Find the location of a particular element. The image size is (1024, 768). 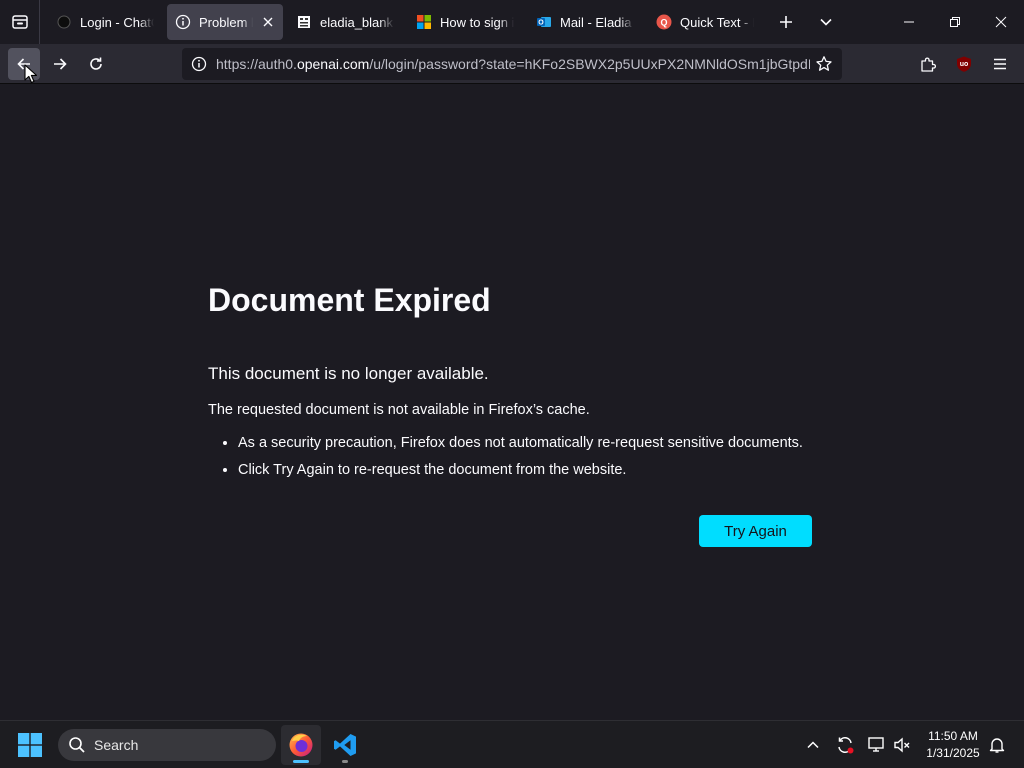

tab-quick-text: Q Quick Text - Ea is located at coordinates (705, 22).